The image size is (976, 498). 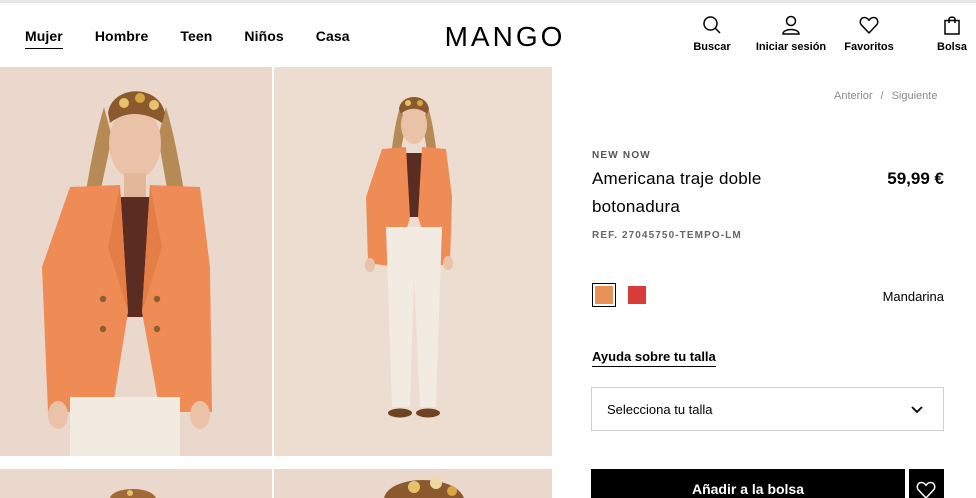 What do you see at coordinates (913, 296) in the screenshot?
I see `selected-color-name: Mandarina` at bounding box center [913, 296].